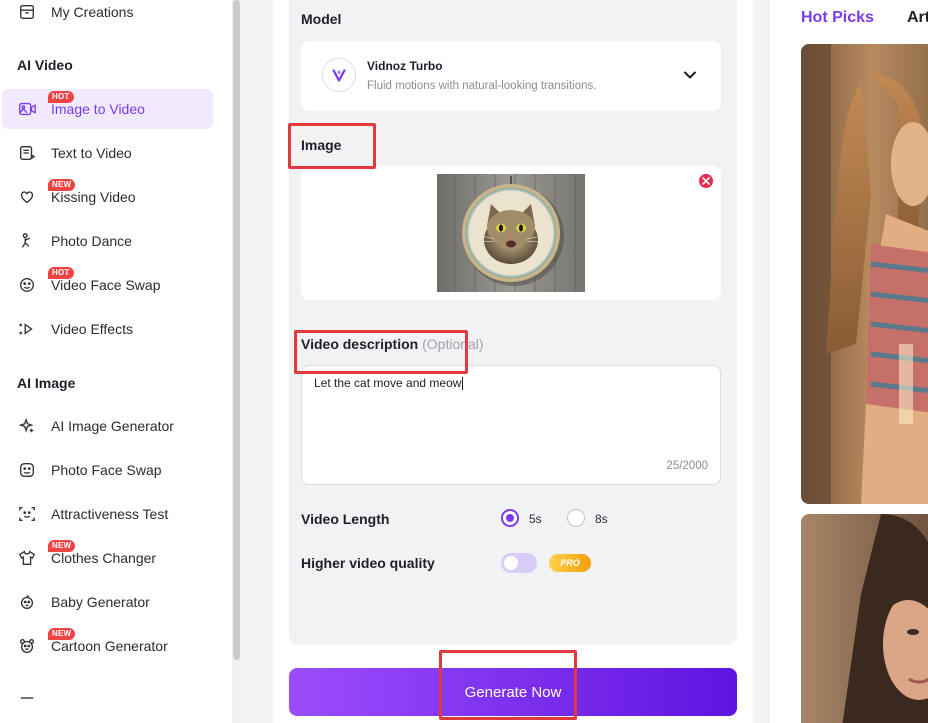 This screenshot has height=723, width=928. Describe the element at coordinates (236, 330) in the screenshot. I see `scrollbar-thumb` at that location.